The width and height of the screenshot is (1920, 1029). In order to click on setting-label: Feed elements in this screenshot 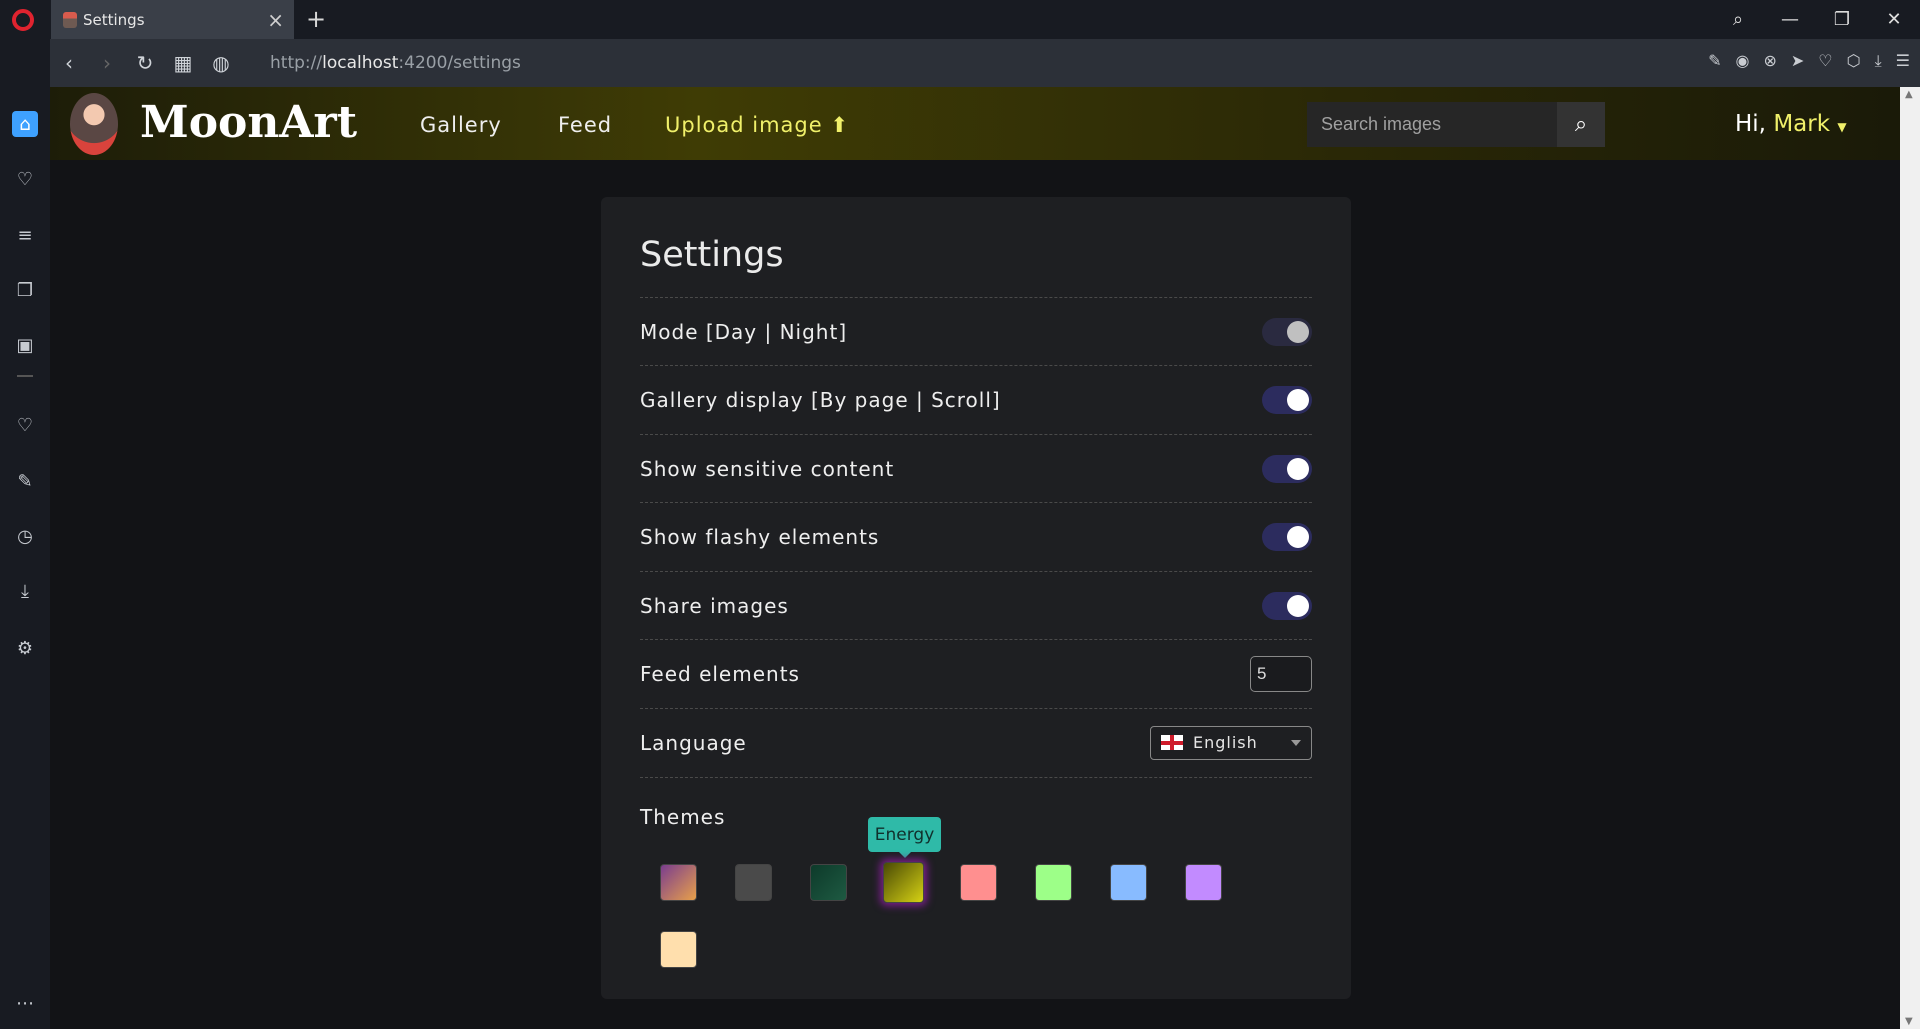, I will do `click(720, 673)`.